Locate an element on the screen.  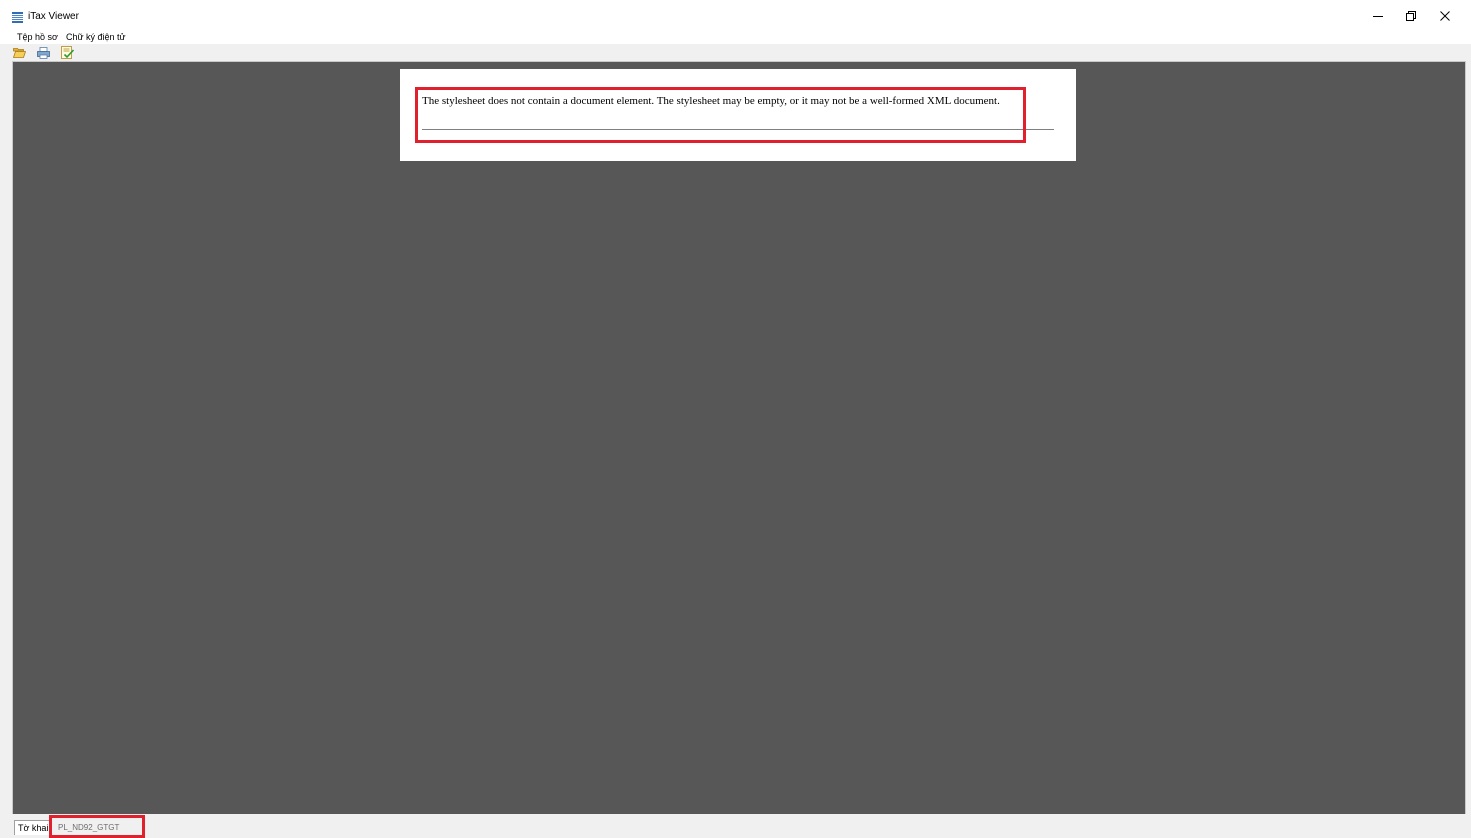
minimize-button is located at coordinates (1378, 15).